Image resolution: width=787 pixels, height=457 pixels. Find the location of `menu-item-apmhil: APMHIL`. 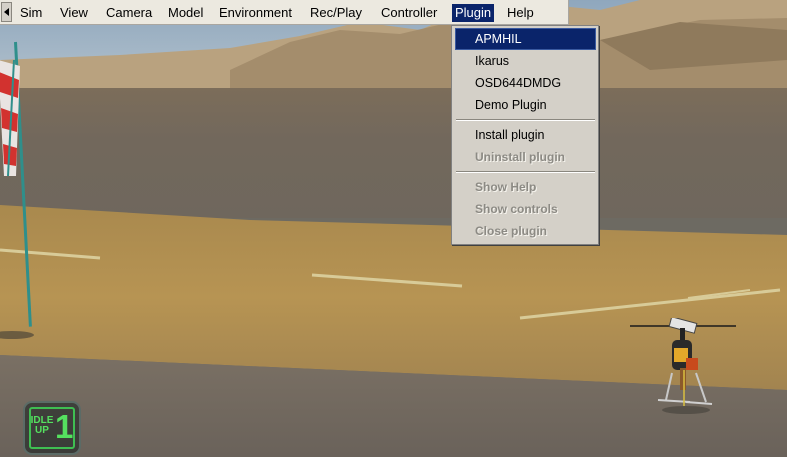

menu-item-apmhil: APMHIL is located at coordinates (525, 39).